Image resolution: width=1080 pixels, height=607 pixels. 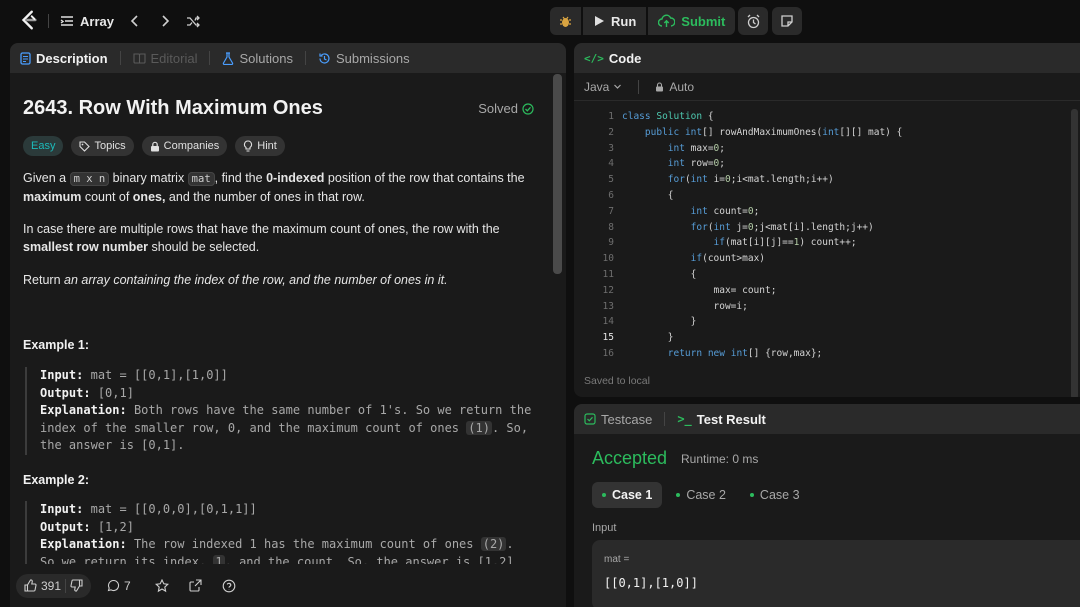 What do you see at coordinates (115, 392) in the screenshot?
I see `value: [0,1]` at bounding box center [115, 392].